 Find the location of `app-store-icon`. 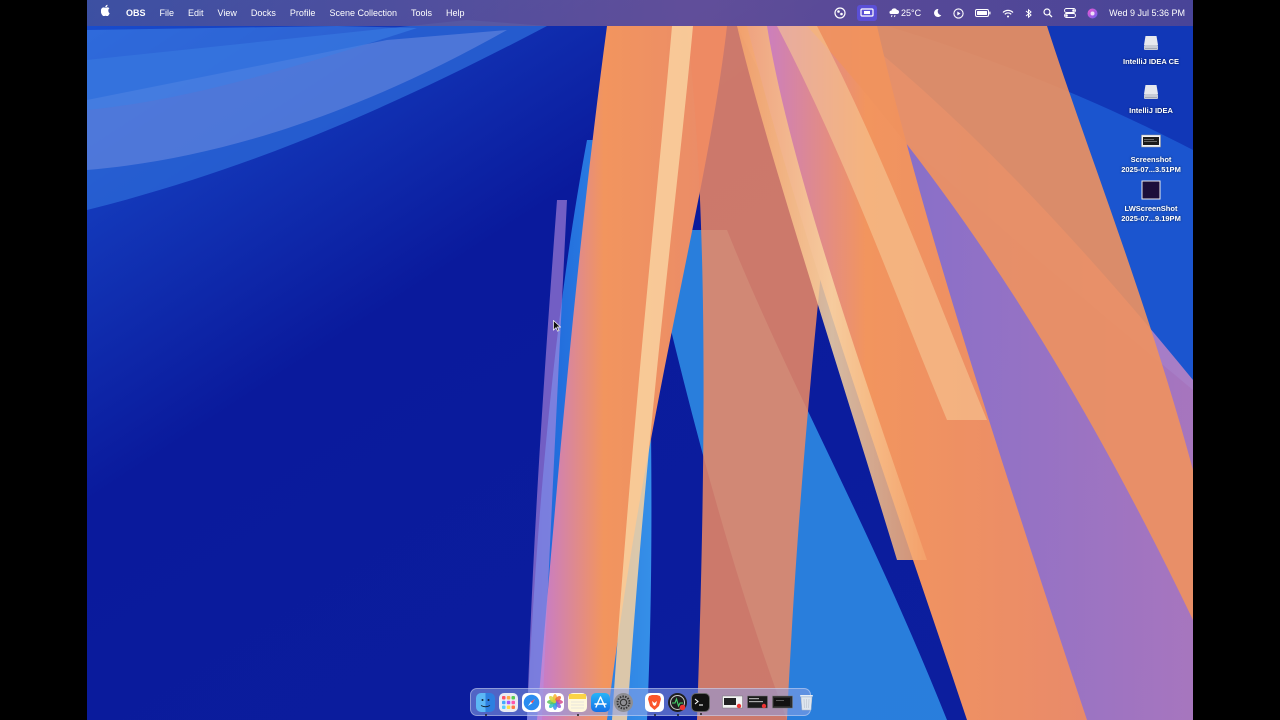

app-store-icon is located at coordinates (600, 701).